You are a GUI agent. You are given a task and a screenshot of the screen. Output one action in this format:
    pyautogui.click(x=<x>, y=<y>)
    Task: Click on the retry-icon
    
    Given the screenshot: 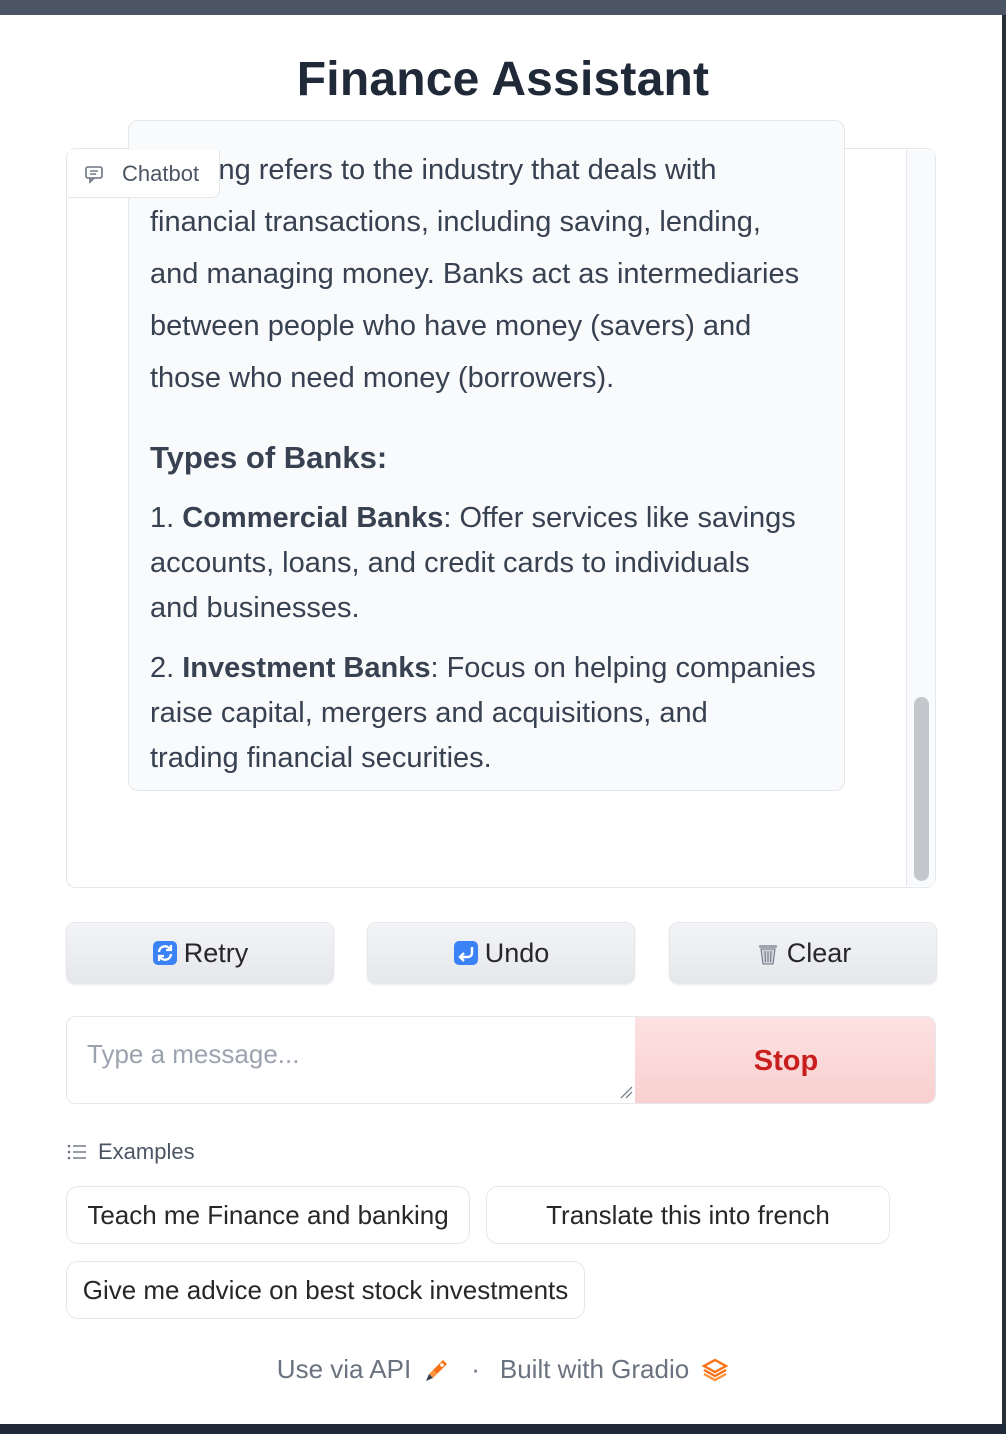 What is the action you would take?
    pyautogui.click(x=164, y=953)
    